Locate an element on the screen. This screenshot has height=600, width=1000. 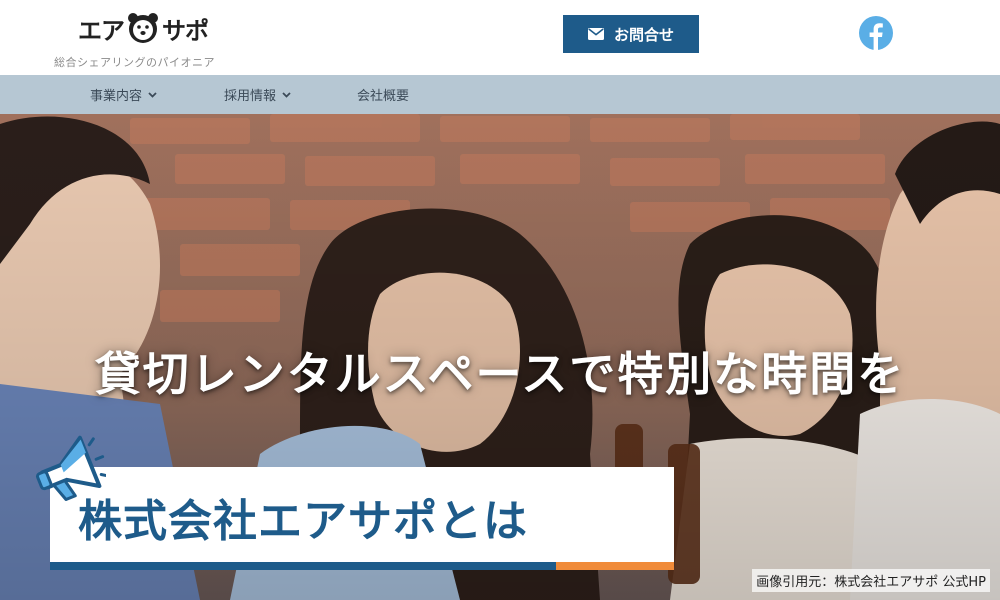
image-credit: 画像引用元：株式会社エアサポ 公式HP is located at coordinates (871, 580).